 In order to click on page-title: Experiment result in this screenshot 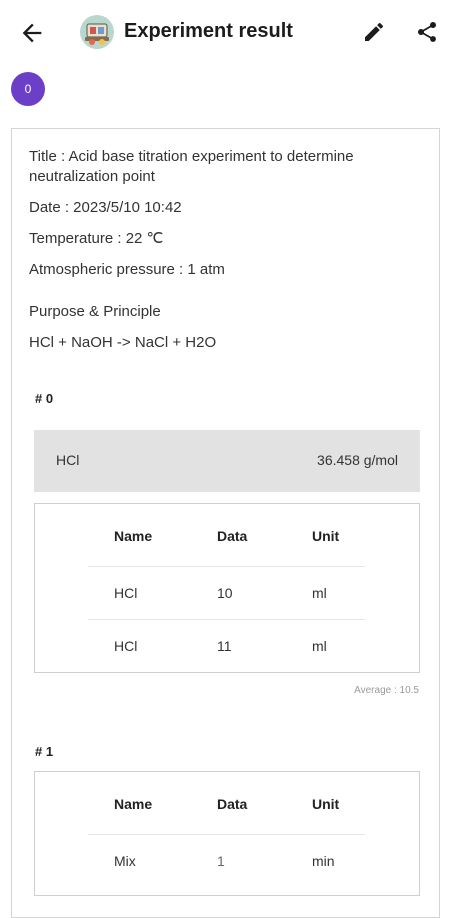, I will do `click(208, 31)`.